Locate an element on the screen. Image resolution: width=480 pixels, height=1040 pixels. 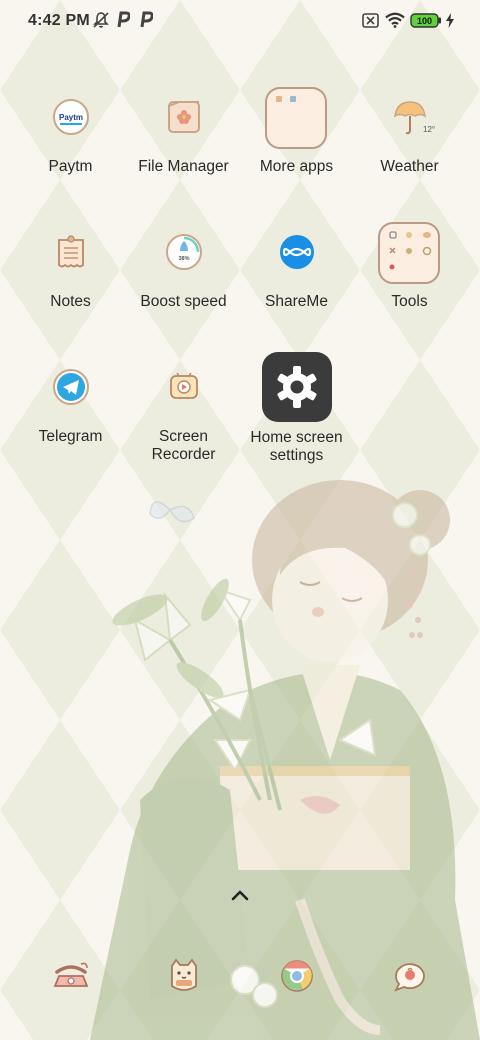
app-label: Paytm is located at coordinates (70, 166).